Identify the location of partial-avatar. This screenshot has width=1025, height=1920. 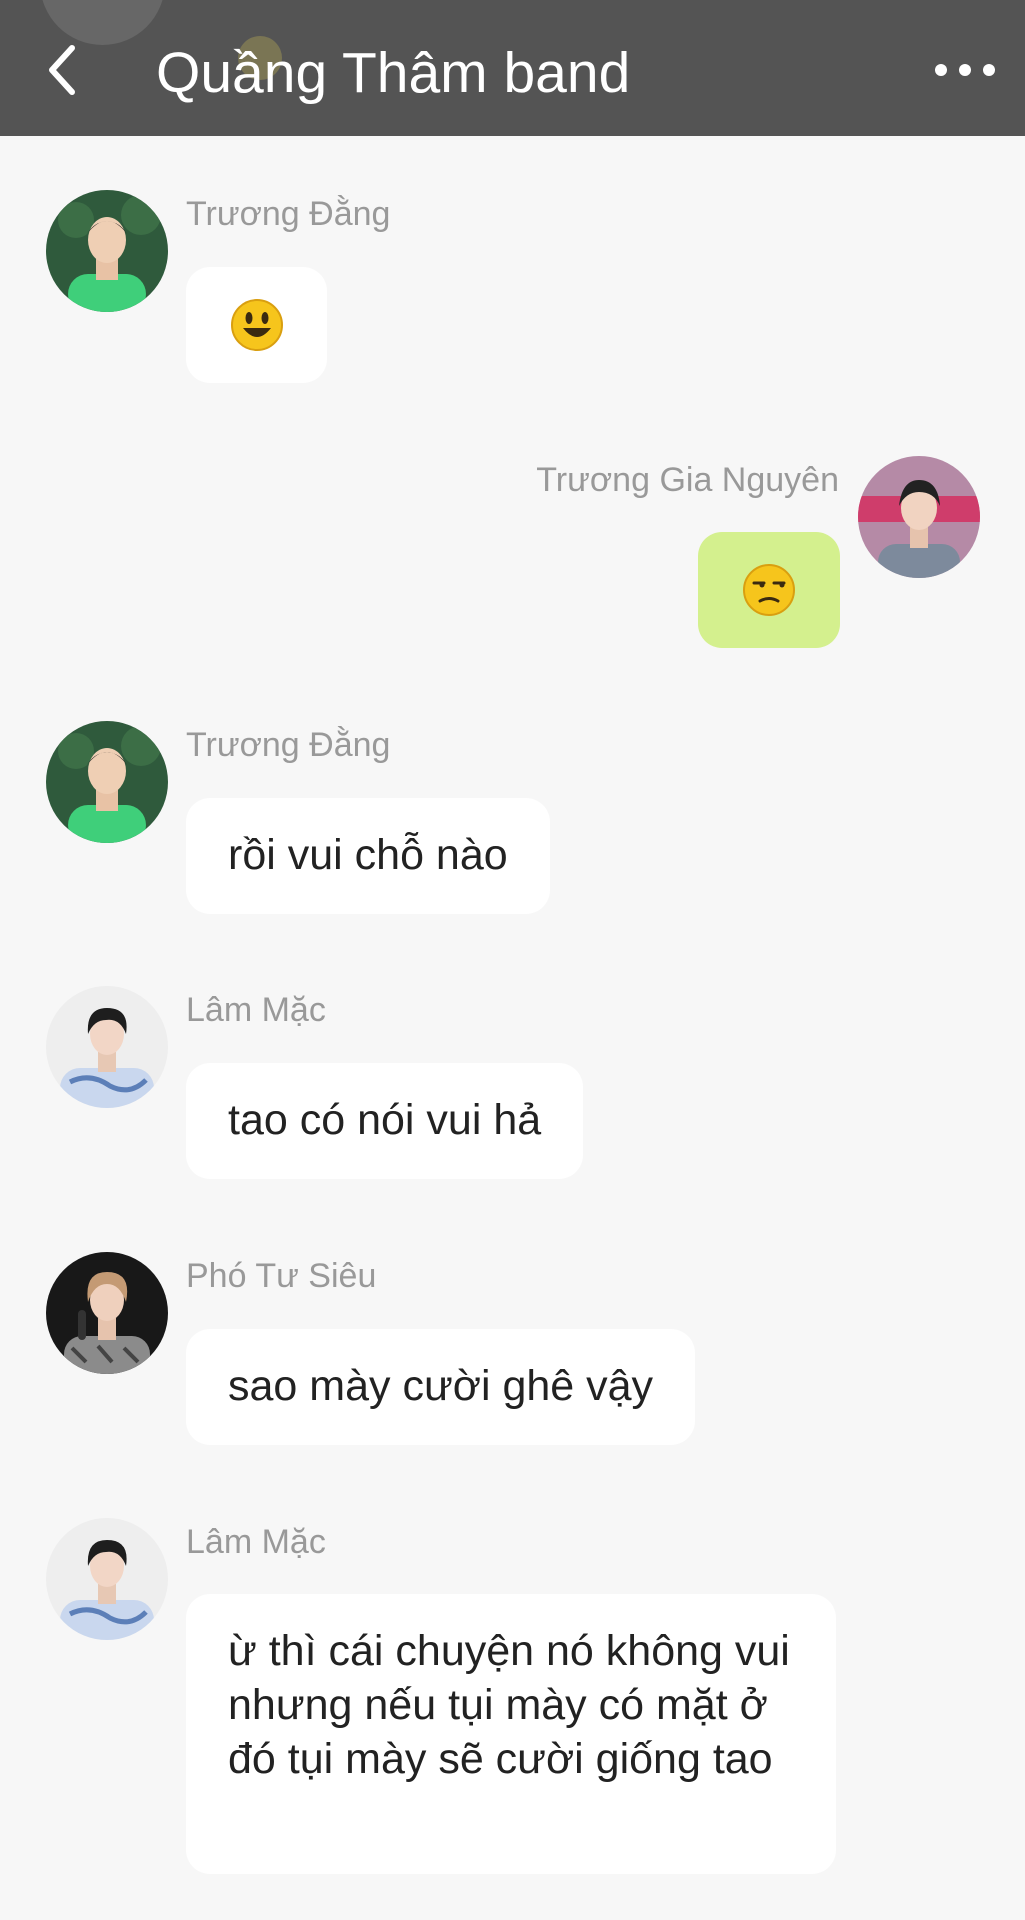
(102, 22).